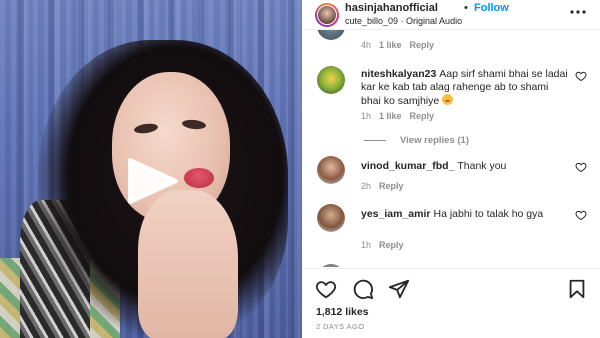  What do you see at coordinates (366, 45) in the screenshot?
I see `comment-time: 4h` at bounding box center [366, 45].